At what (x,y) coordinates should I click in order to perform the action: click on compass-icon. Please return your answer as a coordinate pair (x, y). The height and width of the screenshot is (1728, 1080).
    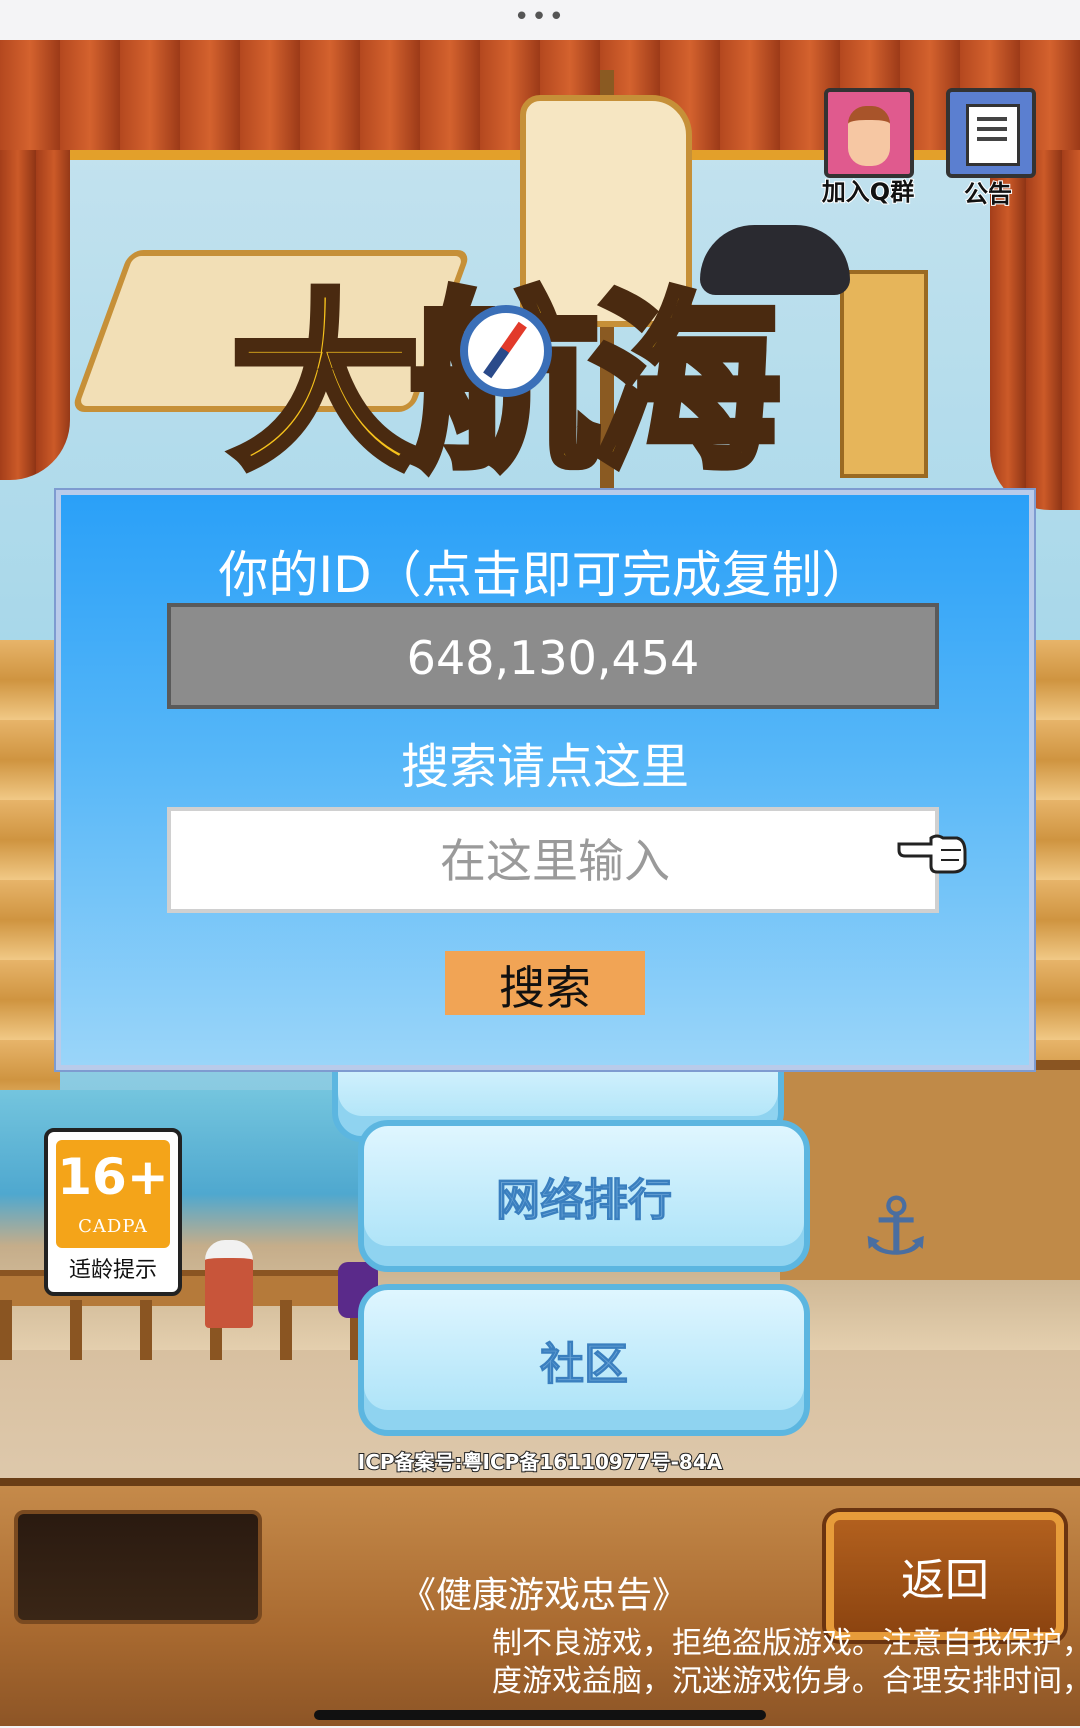
    Looking at the image, I should click on (506, 351).